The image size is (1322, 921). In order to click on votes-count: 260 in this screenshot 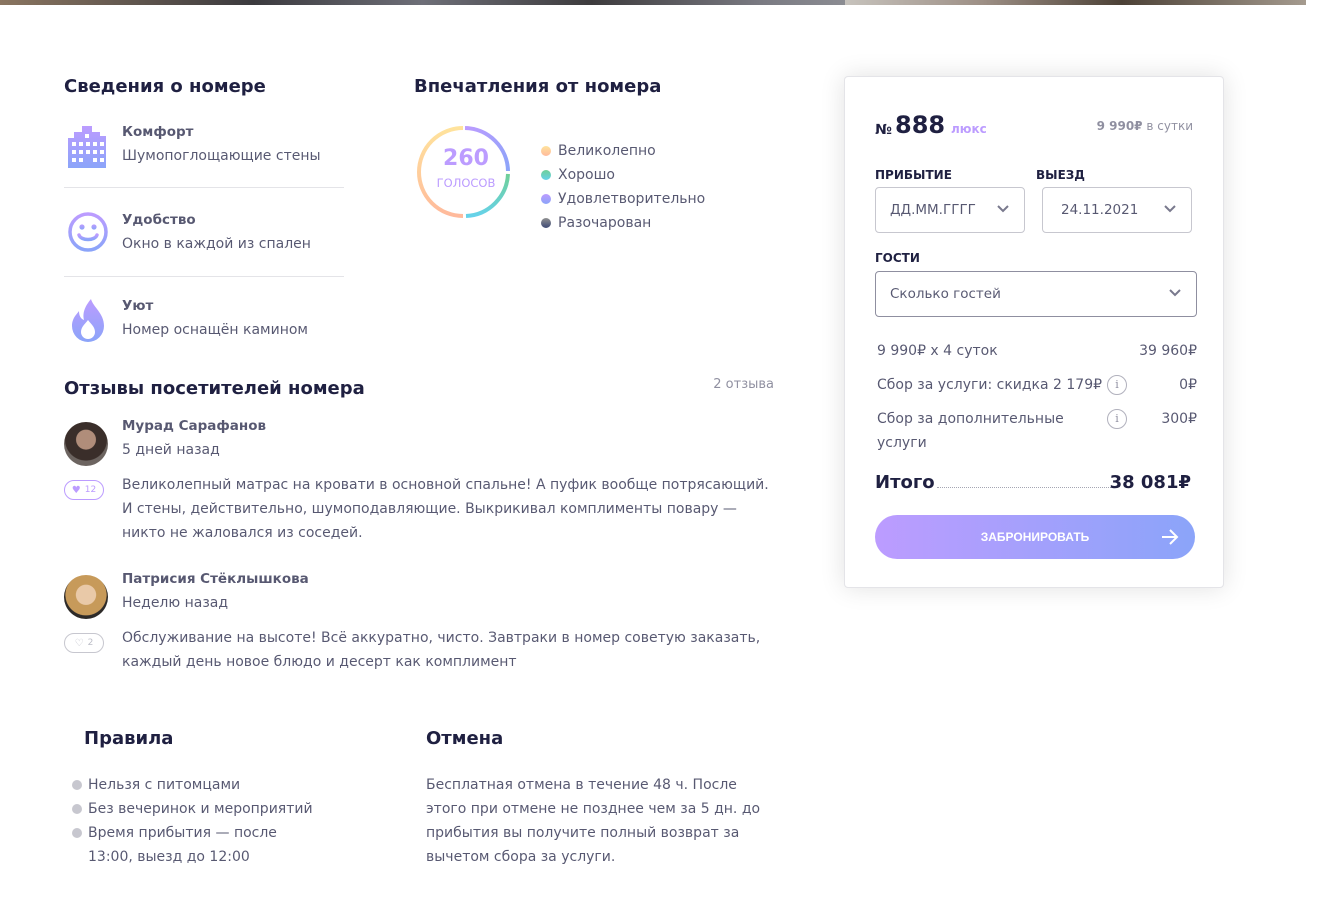, I will do `click(466, 158)`.